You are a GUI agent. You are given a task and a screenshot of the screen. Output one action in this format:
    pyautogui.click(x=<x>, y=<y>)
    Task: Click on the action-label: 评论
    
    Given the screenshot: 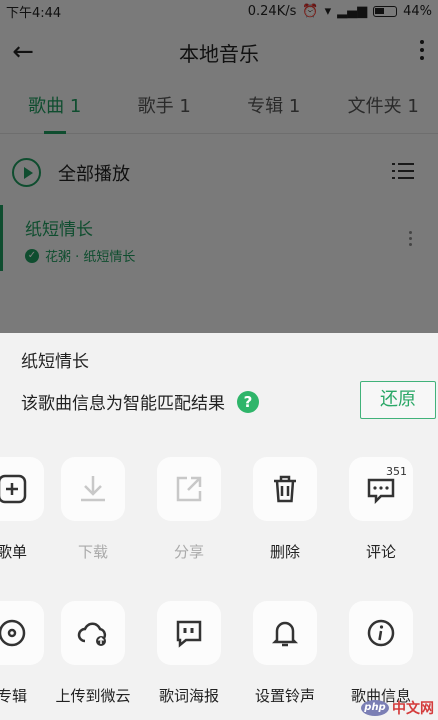 What is the action you would take?
    pyautogui.click(x=380, y=552)
    